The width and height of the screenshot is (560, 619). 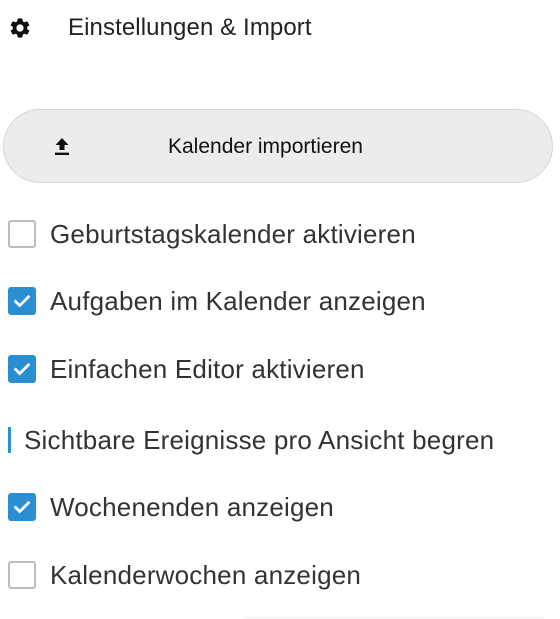 I want to click on import-calendar-label: Kalender importieren, so click(x=265, y=146).